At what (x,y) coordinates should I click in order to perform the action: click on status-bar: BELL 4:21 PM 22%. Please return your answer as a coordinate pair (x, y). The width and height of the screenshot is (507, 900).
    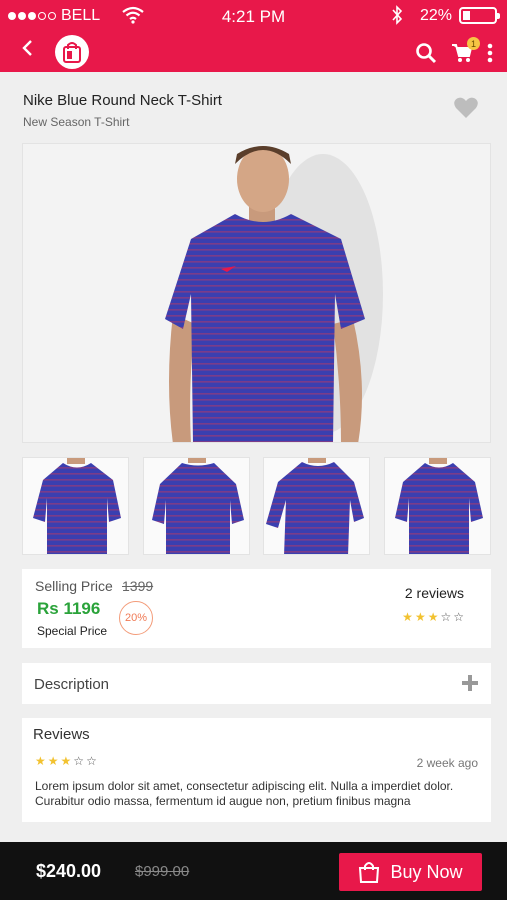
    Looking at the image, I should click on (253, 16).